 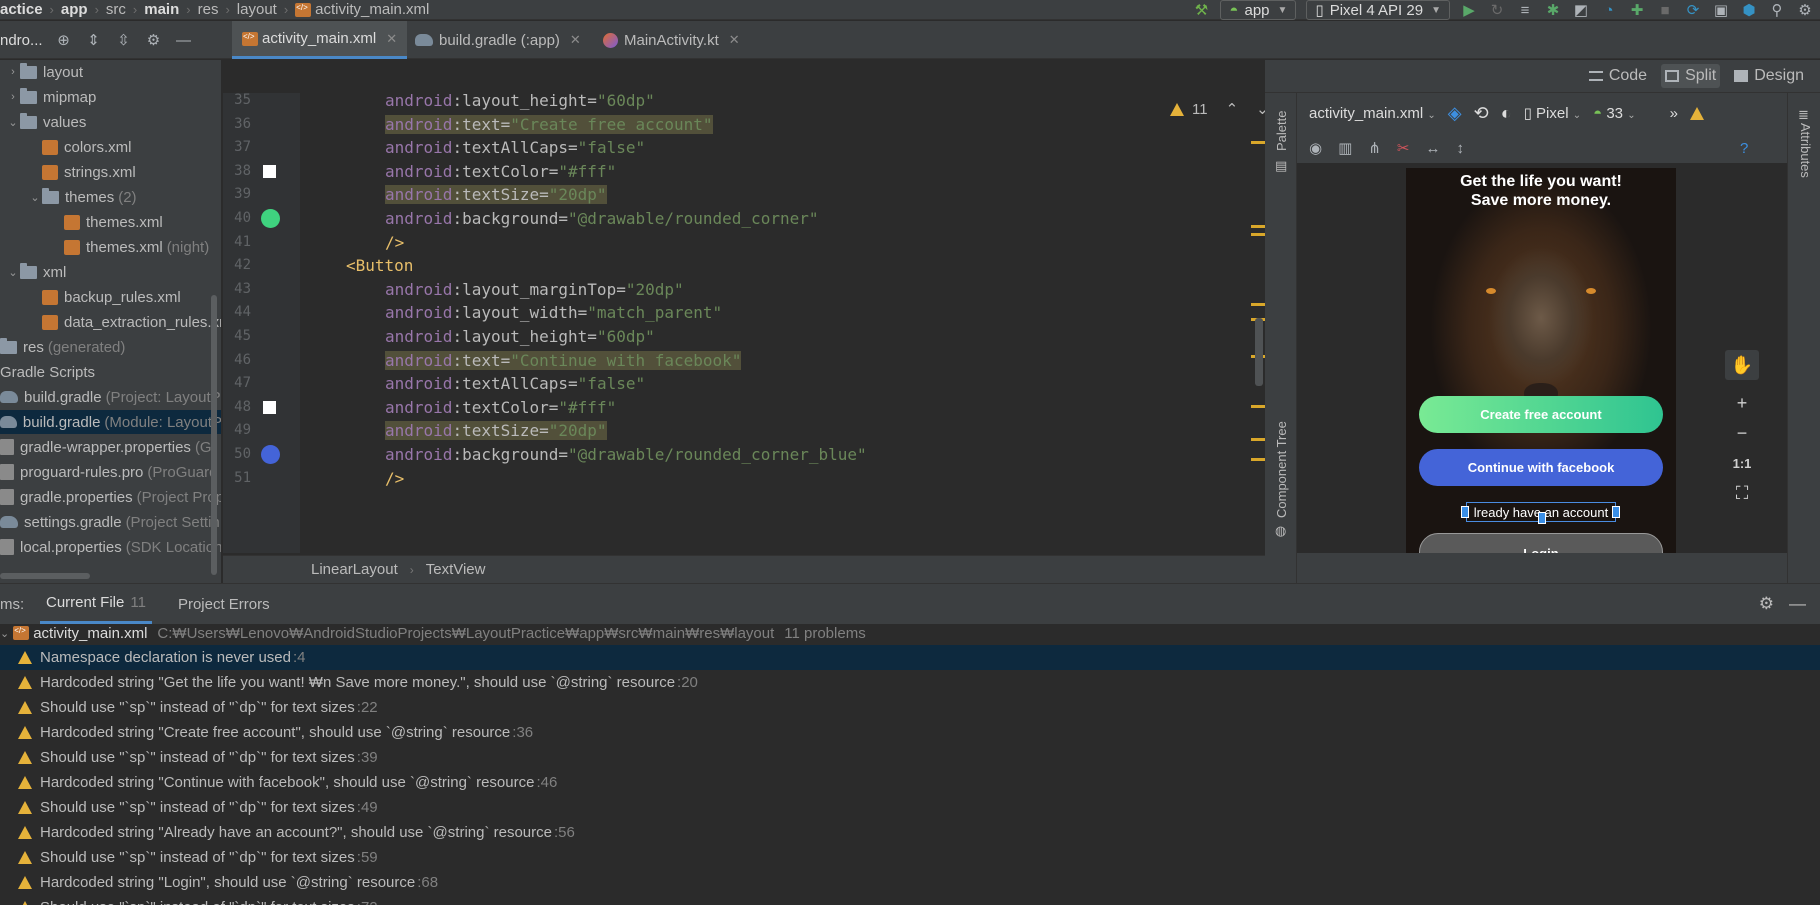 What do you see at coordinates (81, 222) in the screenshot?
I see `tree-item: themes.xml` at bounding box center [81, 222].